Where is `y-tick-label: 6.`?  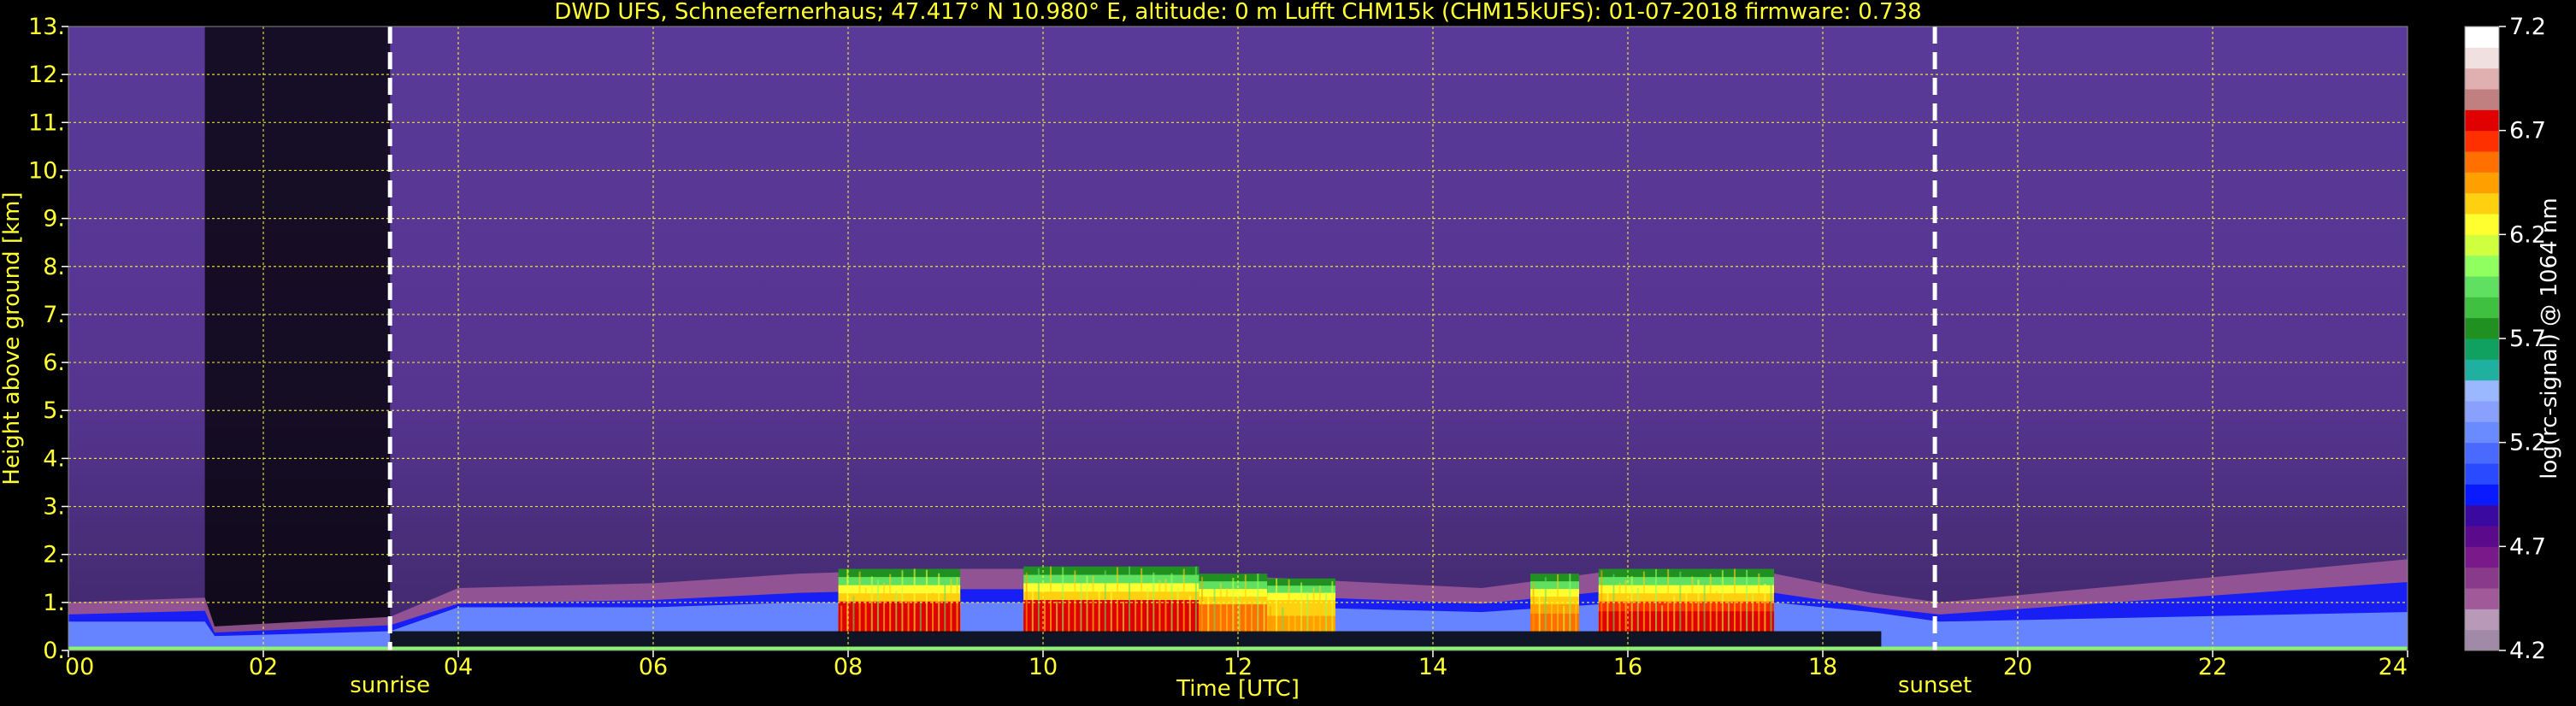 y-tick-label: 6. is located at coordinates (54, 363).